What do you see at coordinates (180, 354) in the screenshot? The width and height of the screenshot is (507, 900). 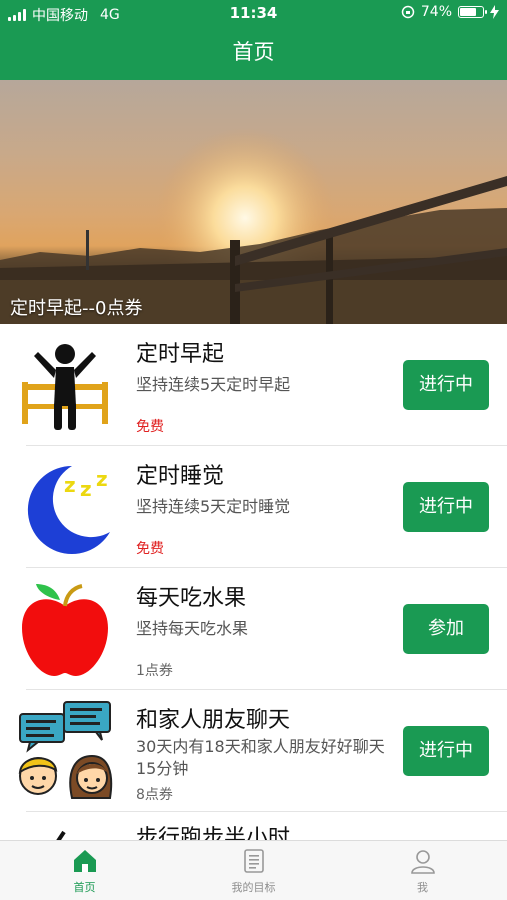 I see `item-title: 定时早起` at bounding box center [180, 354].